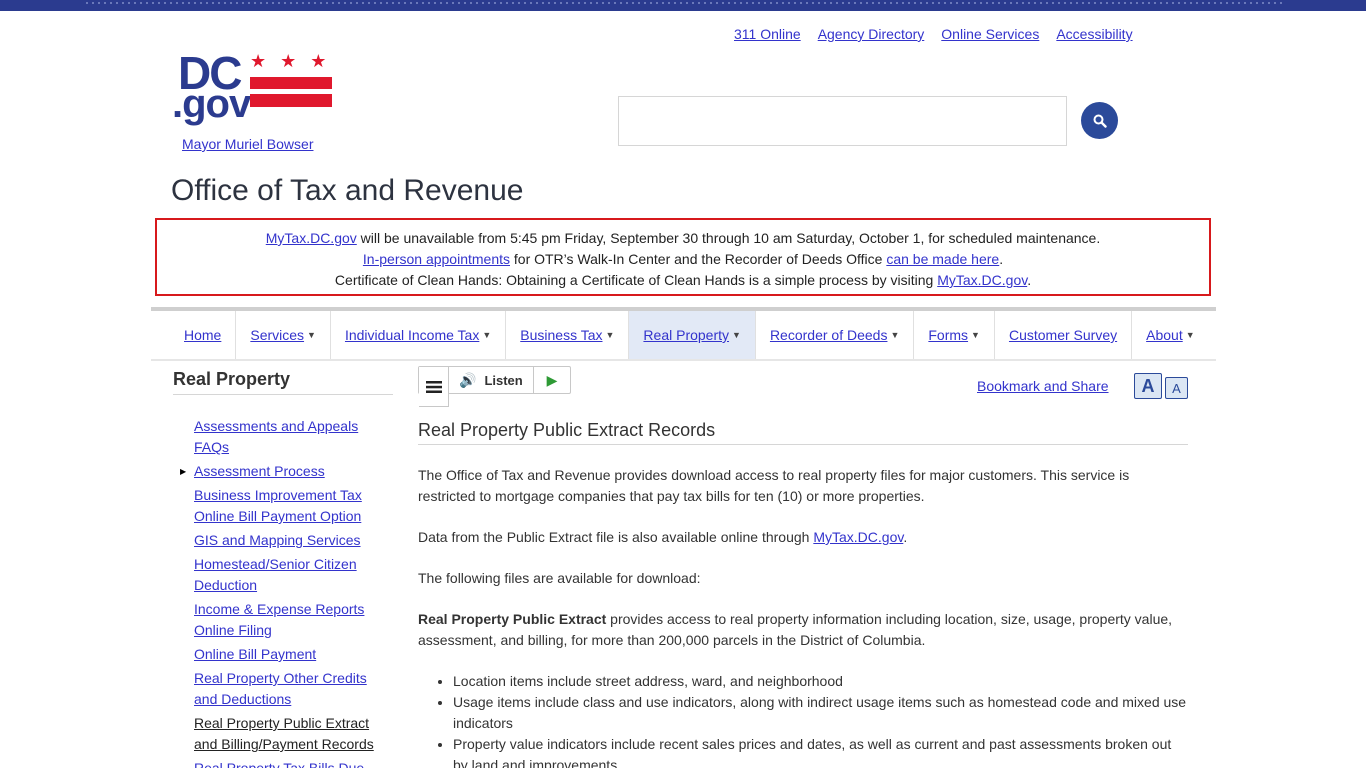  I want to click on utility-link-online-services: Online Services, so click(990, 34).